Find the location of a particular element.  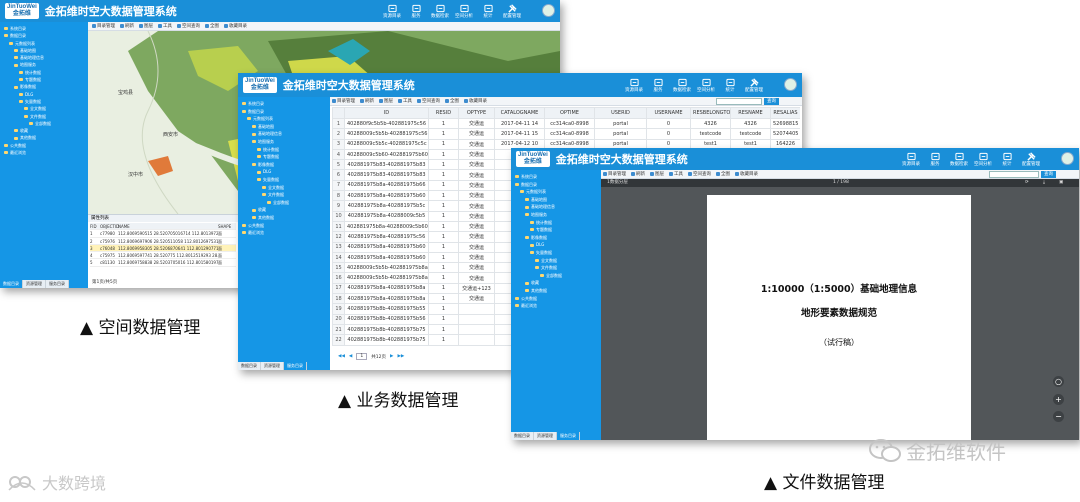

column-header: USERID is located at coordinates (620, 113).